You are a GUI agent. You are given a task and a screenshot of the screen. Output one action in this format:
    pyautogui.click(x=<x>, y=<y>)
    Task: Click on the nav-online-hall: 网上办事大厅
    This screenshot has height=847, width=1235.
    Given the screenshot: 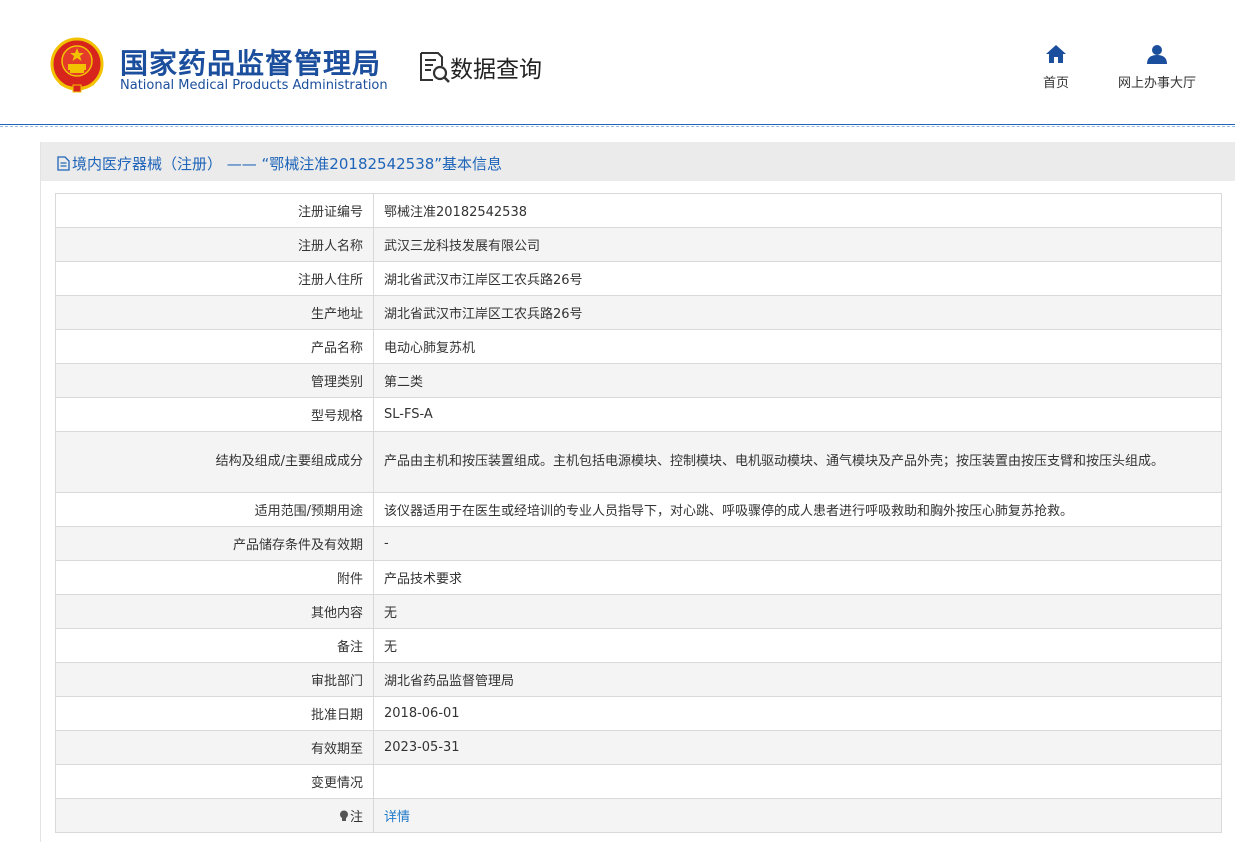 What is the action you would take?
    pyautogui.click(x=1157, y=67)
    